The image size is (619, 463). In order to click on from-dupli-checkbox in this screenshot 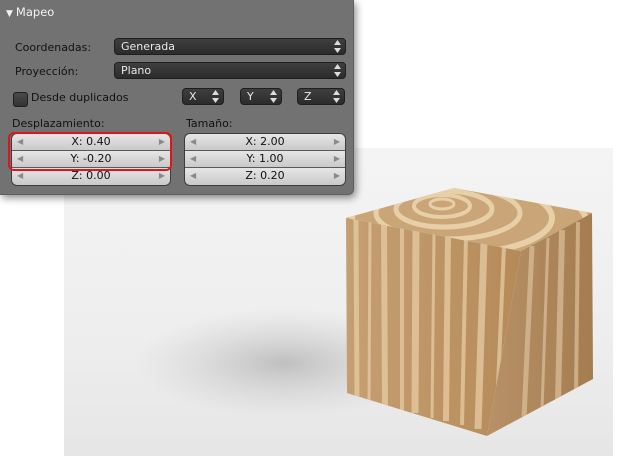, I will do `click(20, 99)`.